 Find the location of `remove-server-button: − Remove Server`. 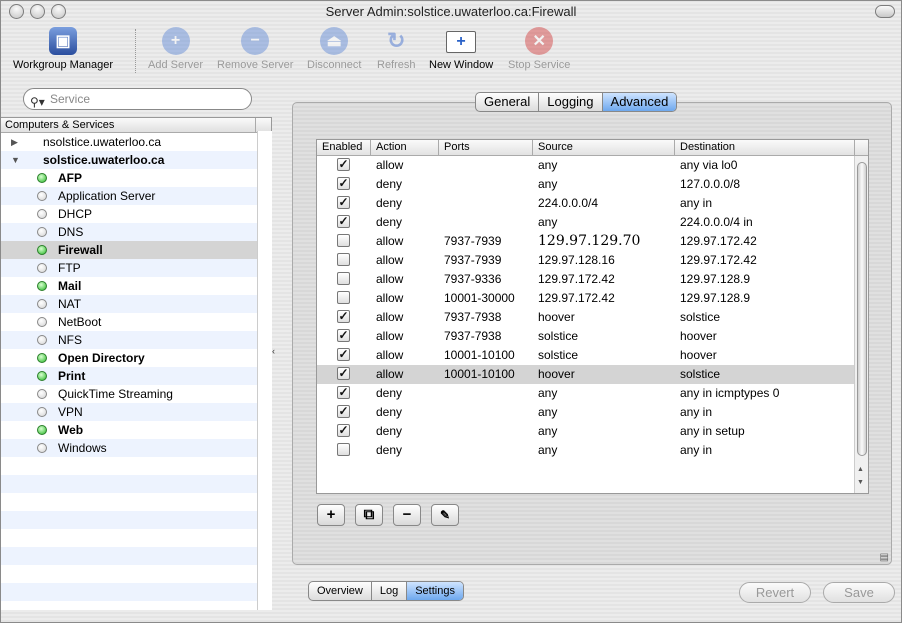

remove-server-button: − Remove Server is located at coordinates (255, 49).